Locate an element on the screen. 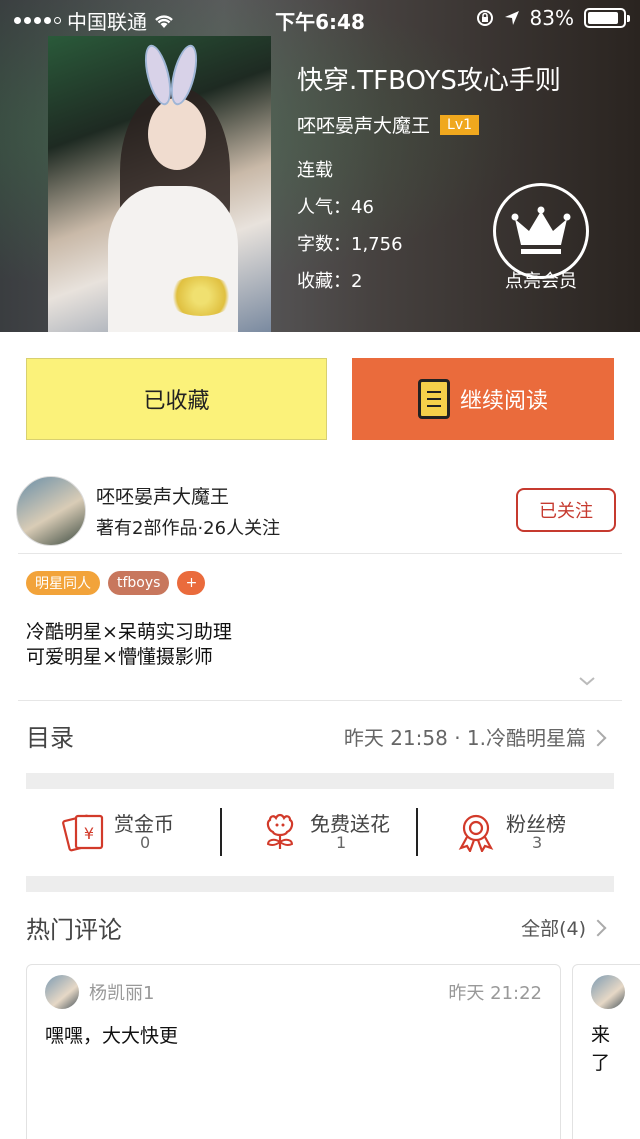 This screenshot has width=640, height=1139. fan-ranking-count: 3 is located at coordinates (537, 842).